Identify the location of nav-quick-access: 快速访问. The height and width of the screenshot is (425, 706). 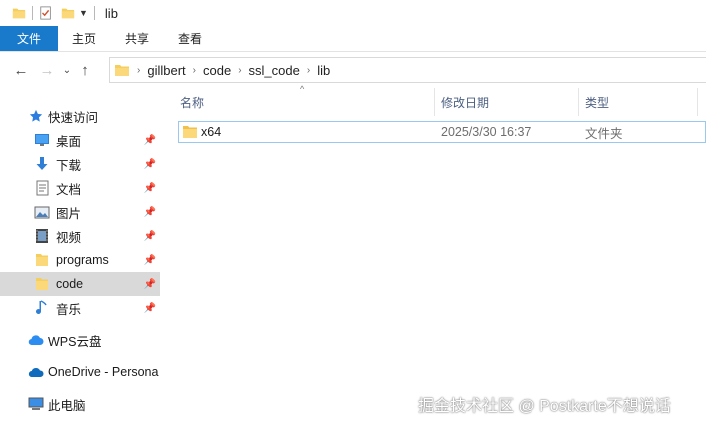
(80, 116).